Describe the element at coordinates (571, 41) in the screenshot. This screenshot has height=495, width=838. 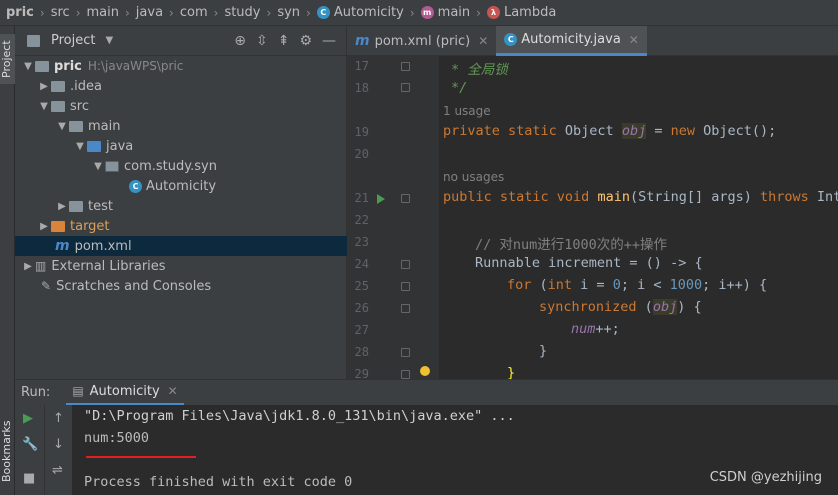
I see `tab-automicity-java: C Automicity.java ✕` at that location.